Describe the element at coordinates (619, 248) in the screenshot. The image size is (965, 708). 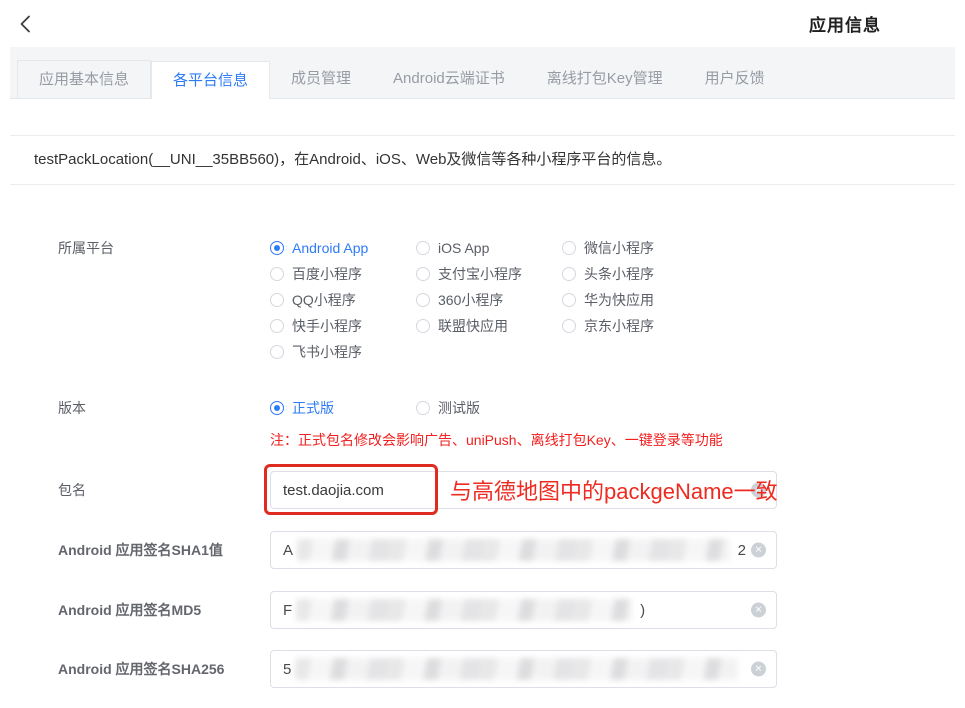
I see `platform-option-label: 微信小程序` at that location.